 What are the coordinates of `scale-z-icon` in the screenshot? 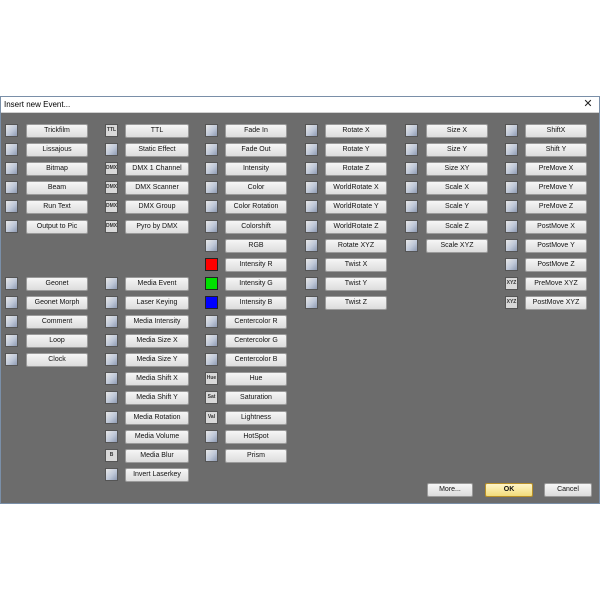 It's located at (411, 226).